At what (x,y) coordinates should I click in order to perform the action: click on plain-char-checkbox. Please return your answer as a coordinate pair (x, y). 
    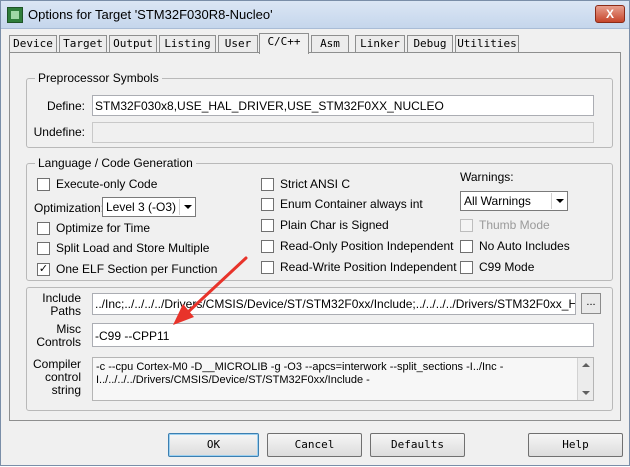
    Looking at the image, I should click on (267, 225).